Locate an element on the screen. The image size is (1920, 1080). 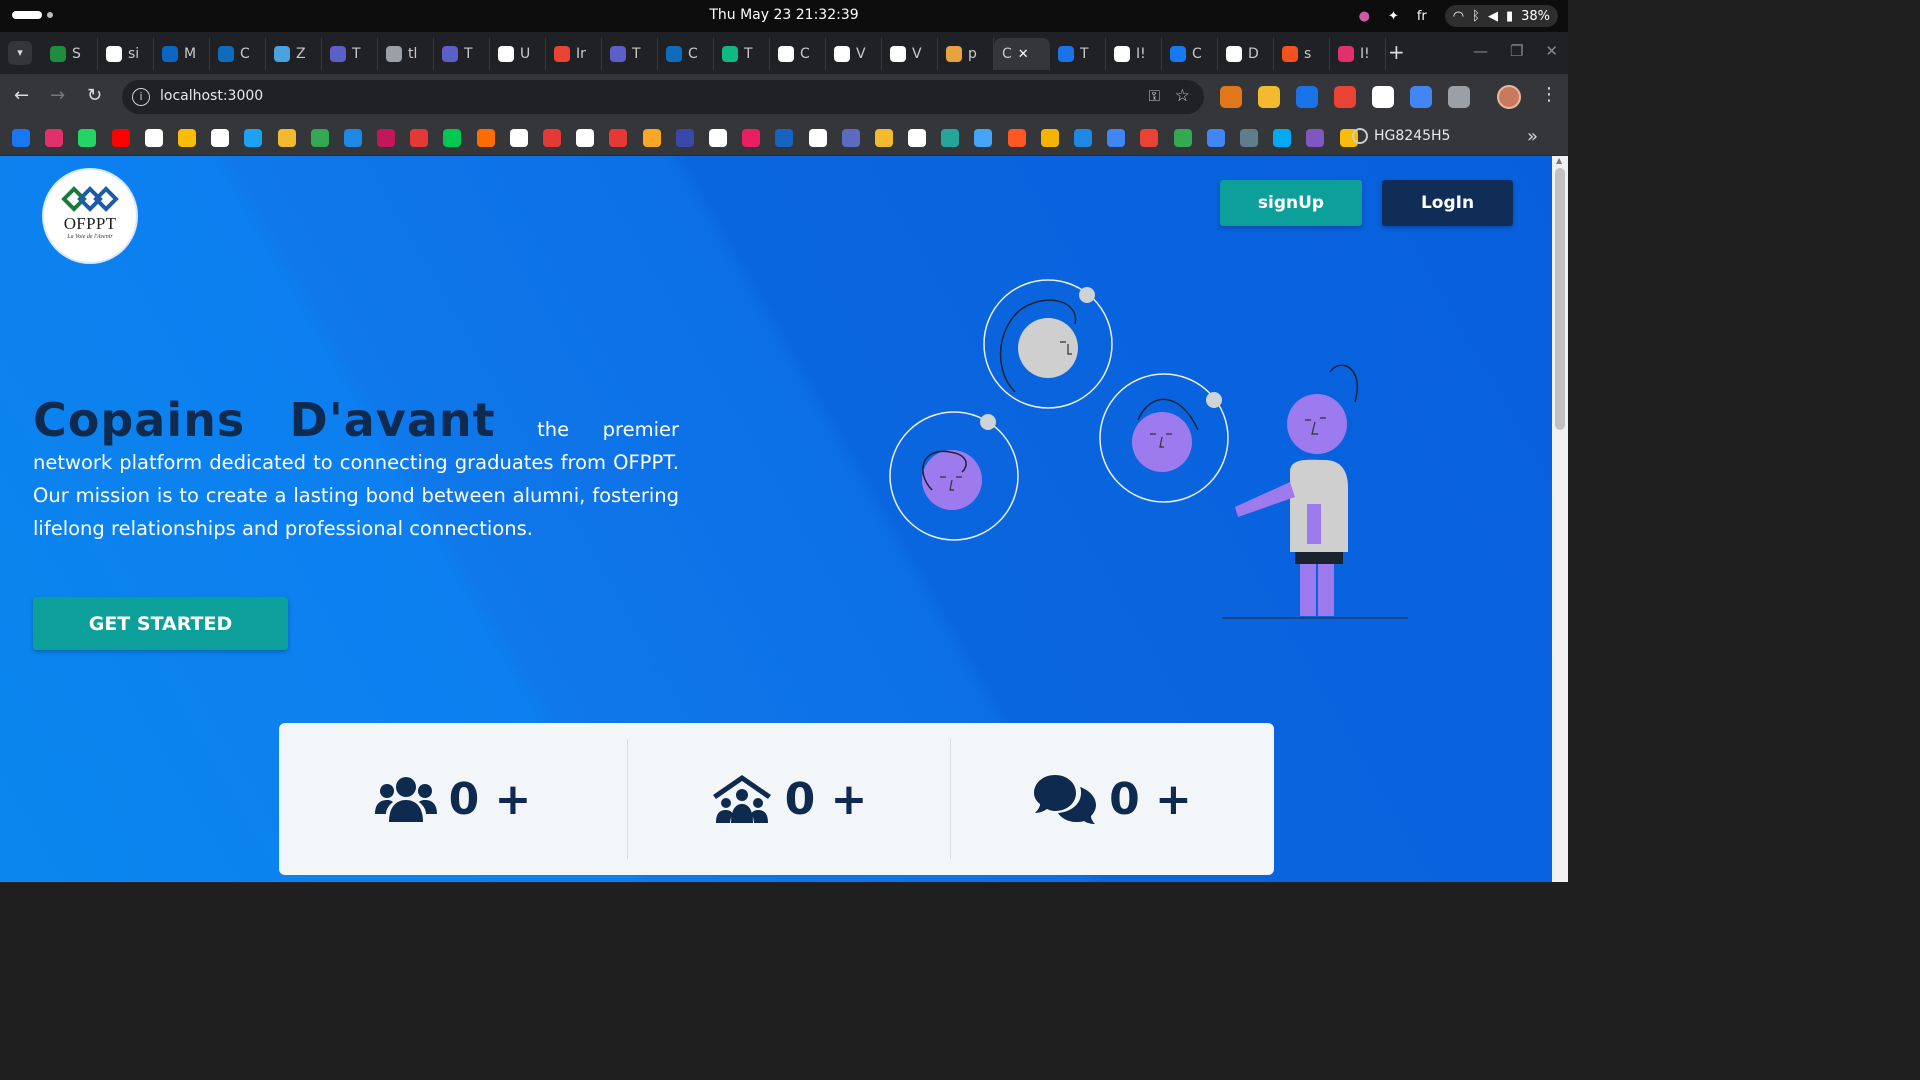
app-indicator-icon: ● is located at coordinates (1364, 16).